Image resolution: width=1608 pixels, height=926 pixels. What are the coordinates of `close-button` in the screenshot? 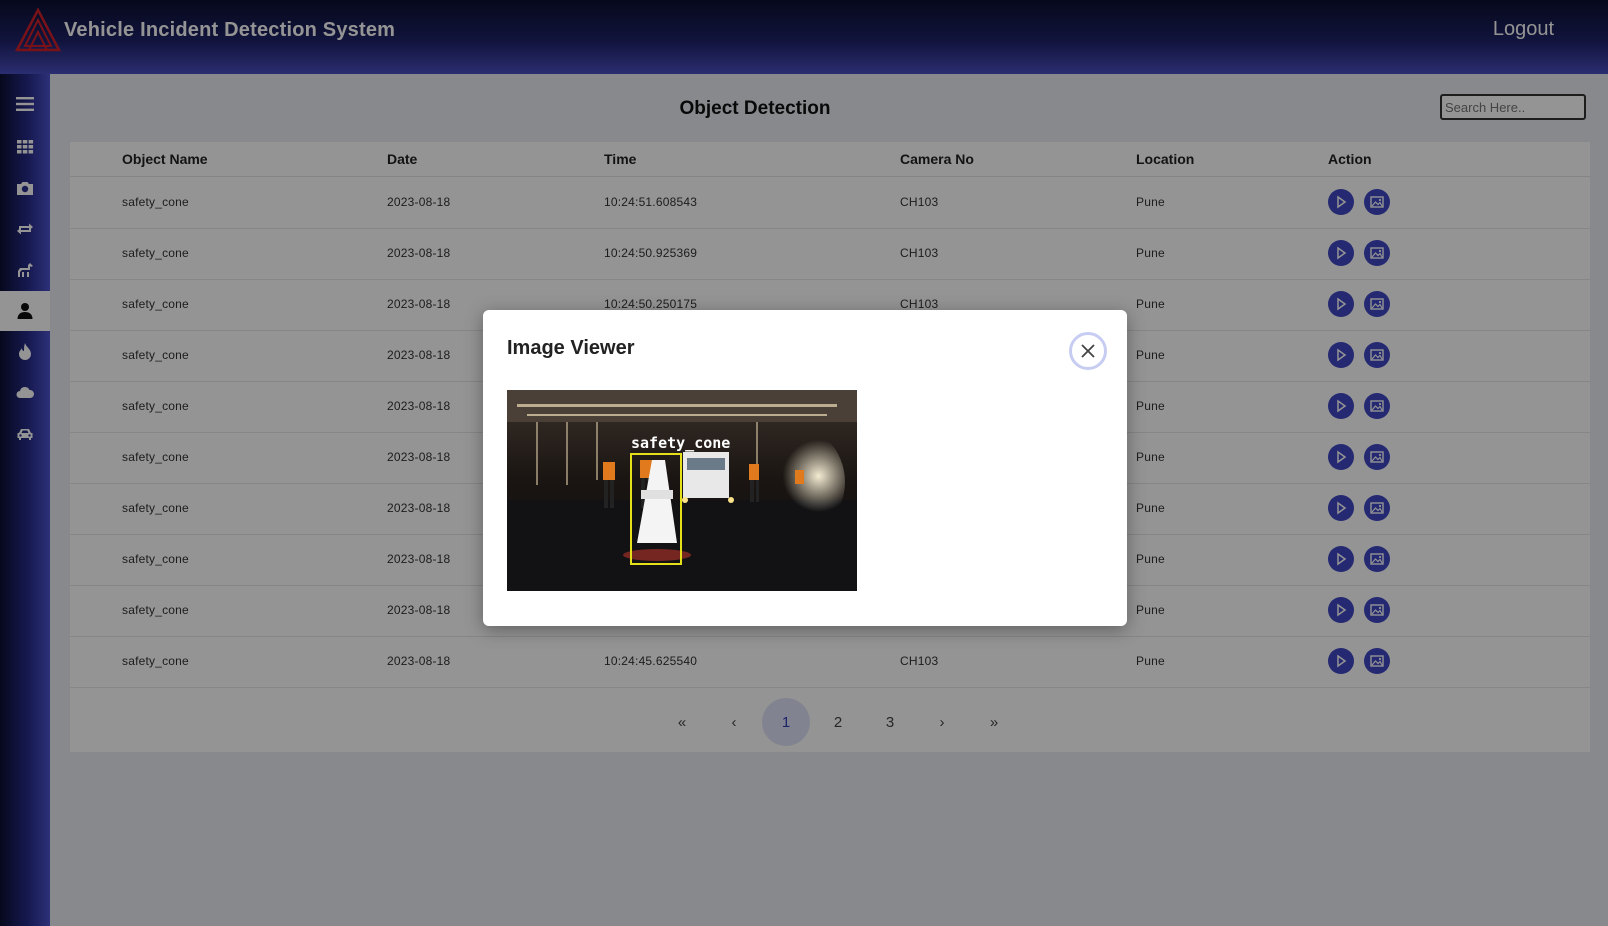 It's located at (1088, 351).